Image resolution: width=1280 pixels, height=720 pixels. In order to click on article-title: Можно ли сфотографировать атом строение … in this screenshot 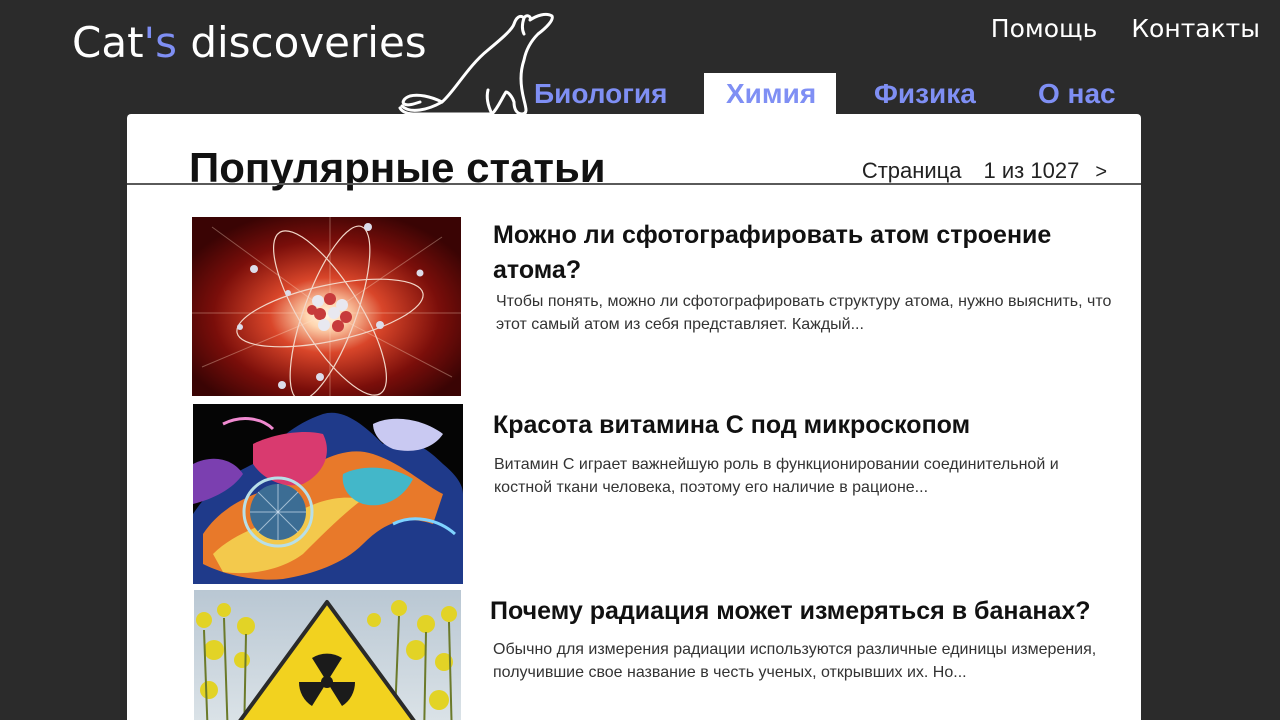, I will do `click(803, 253)`.